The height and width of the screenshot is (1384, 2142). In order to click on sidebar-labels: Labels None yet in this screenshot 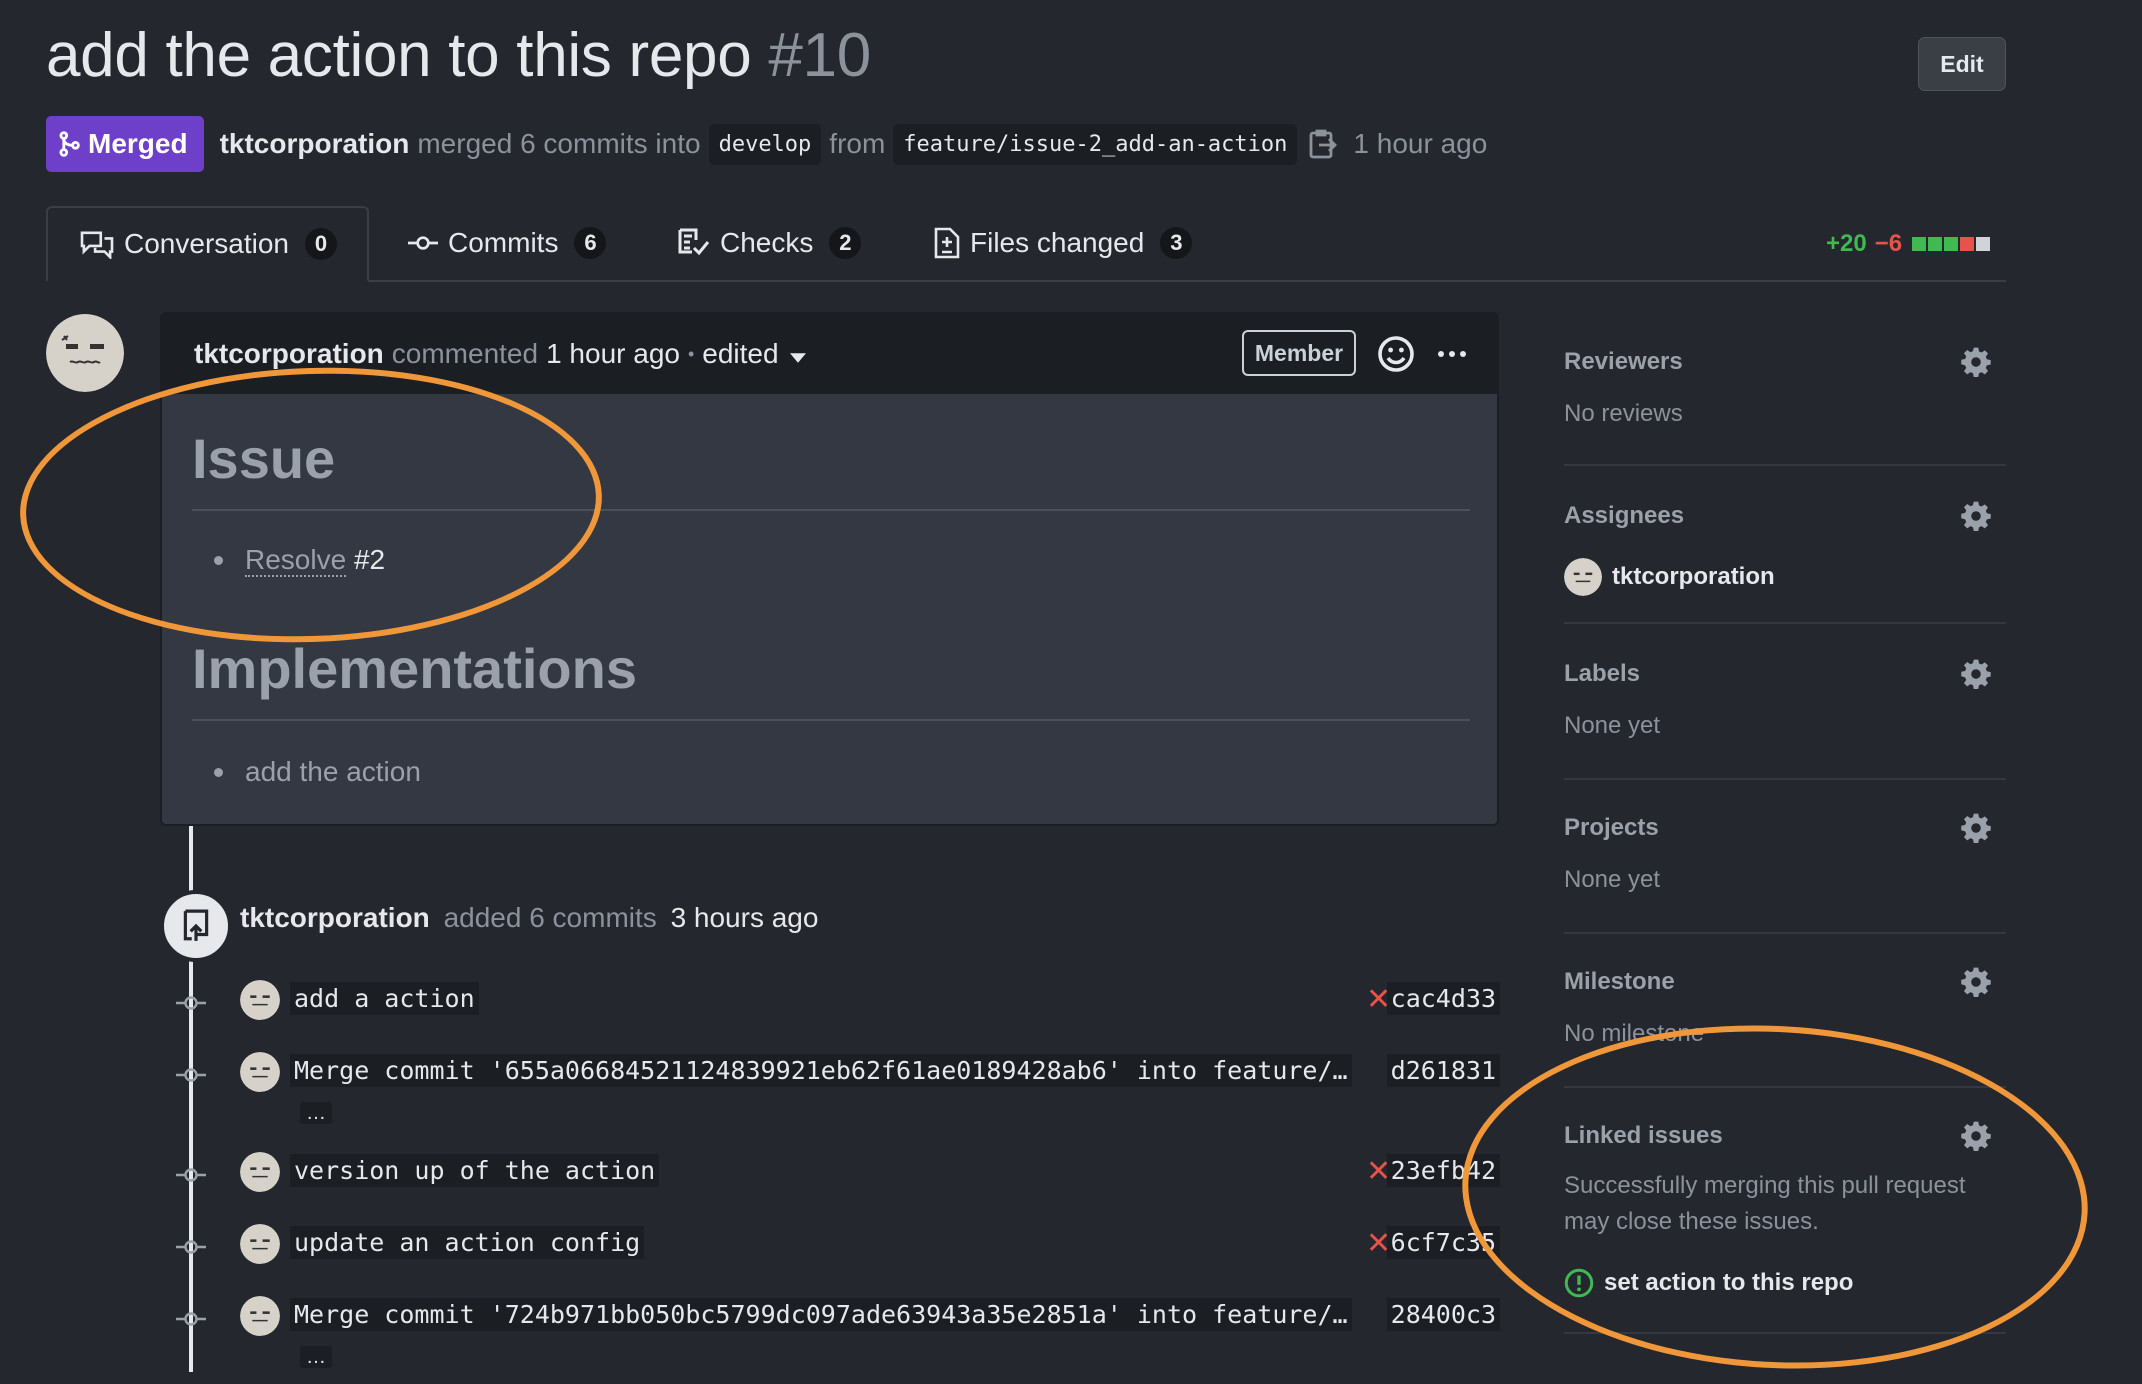, I will do `click(1785, 719)`.